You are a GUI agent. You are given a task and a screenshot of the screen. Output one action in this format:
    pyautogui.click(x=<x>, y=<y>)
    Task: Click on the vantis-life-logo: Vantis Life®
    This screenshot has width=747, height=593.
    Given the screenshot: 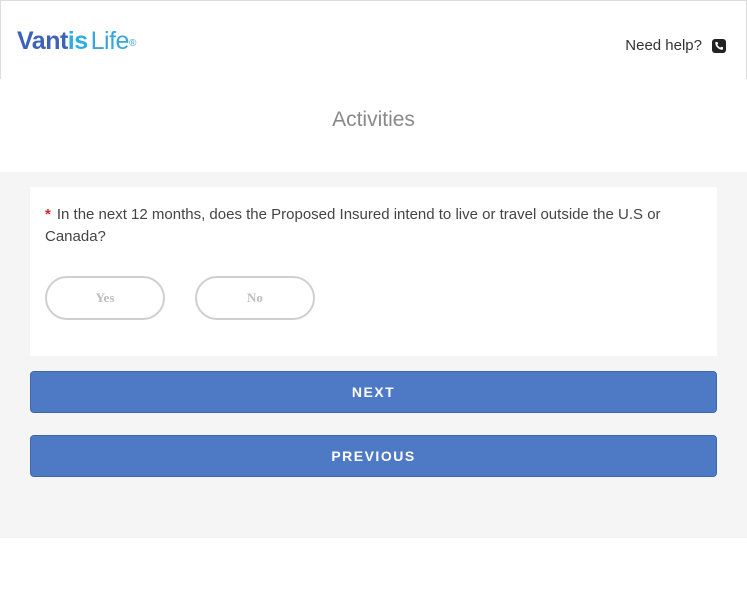 What is the action you would take?
    pyautogui.click(x=76, y=41)
    